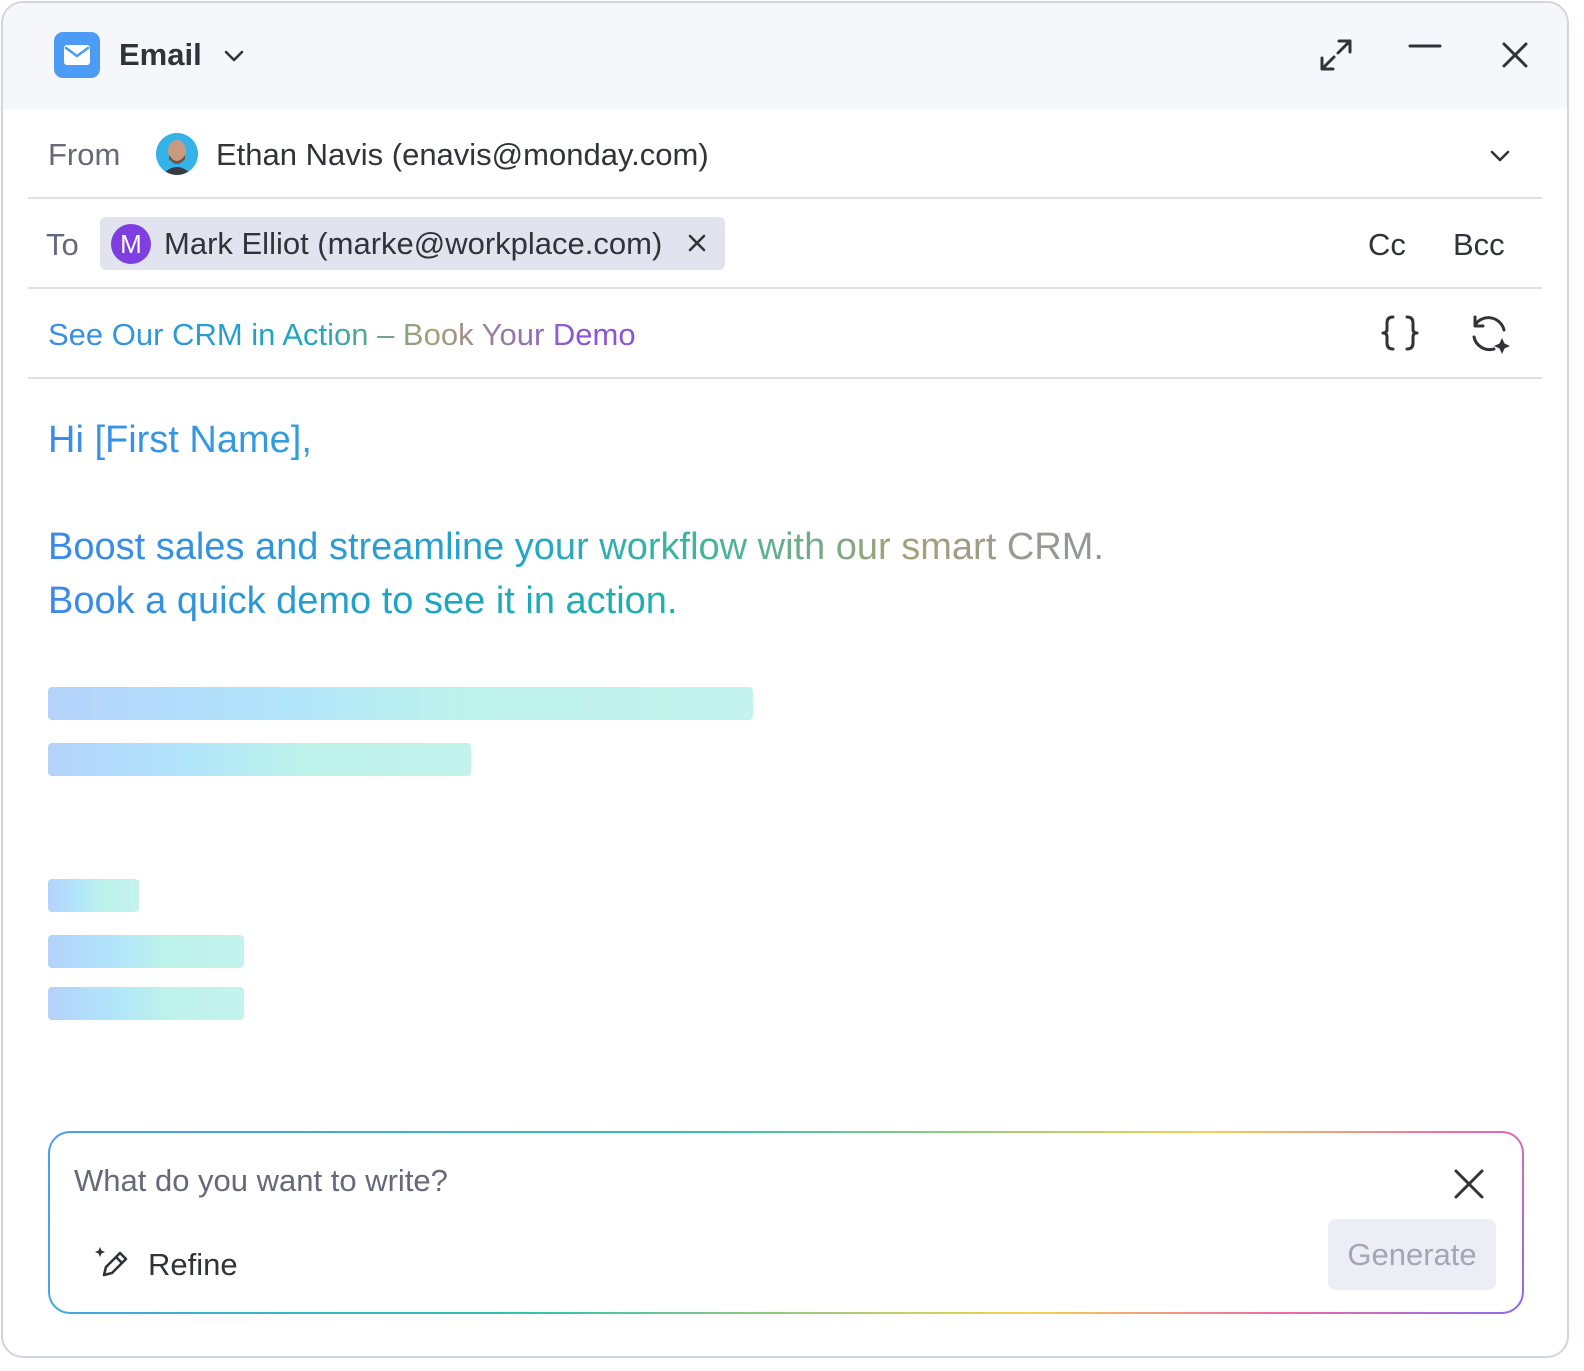 The image size is (1584, 1371). I want to click on minimize-icon, so click(1425, 55).